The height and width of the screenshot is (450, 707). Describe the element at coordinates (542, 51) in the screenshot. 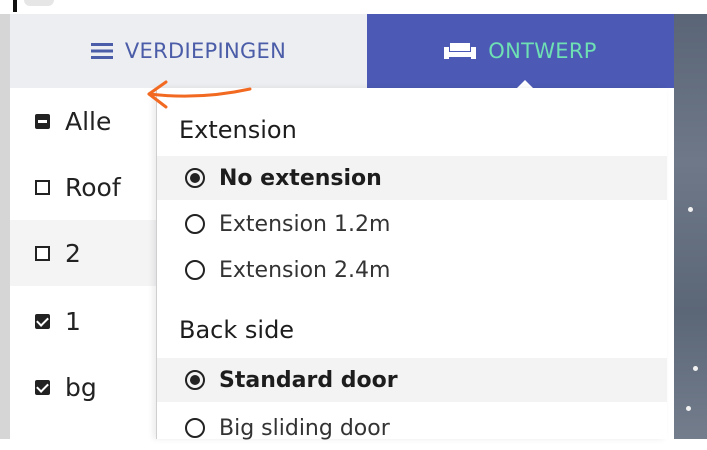

I see `tab-ontwerp-label: ONTWERP` at that location.